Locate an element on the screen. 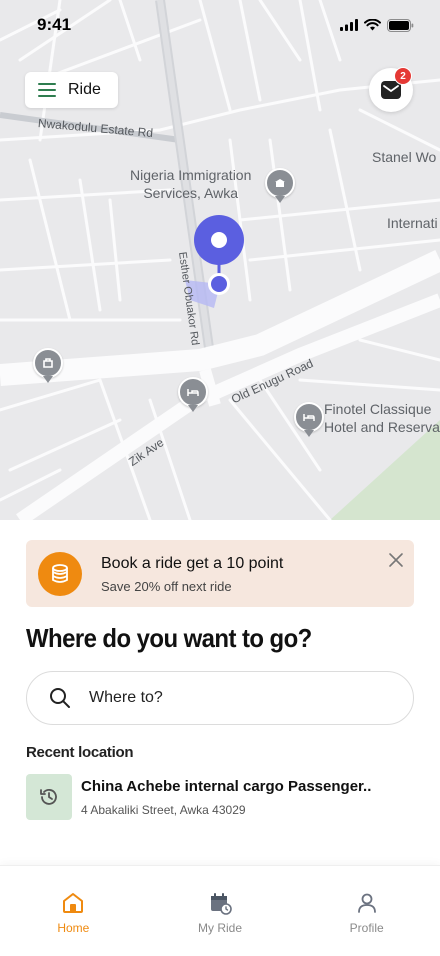  poi-label-immigration: Nigeria Immigration Services, Awka is located at coordinates (191, 184).